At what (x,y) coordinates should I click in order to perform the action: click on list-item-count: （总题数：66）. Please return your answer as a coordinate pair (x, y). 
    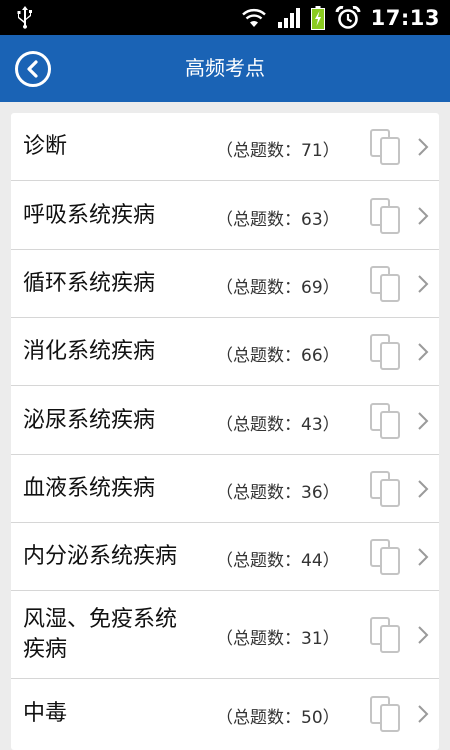
    Looking at the image, I should click on (278, 356).